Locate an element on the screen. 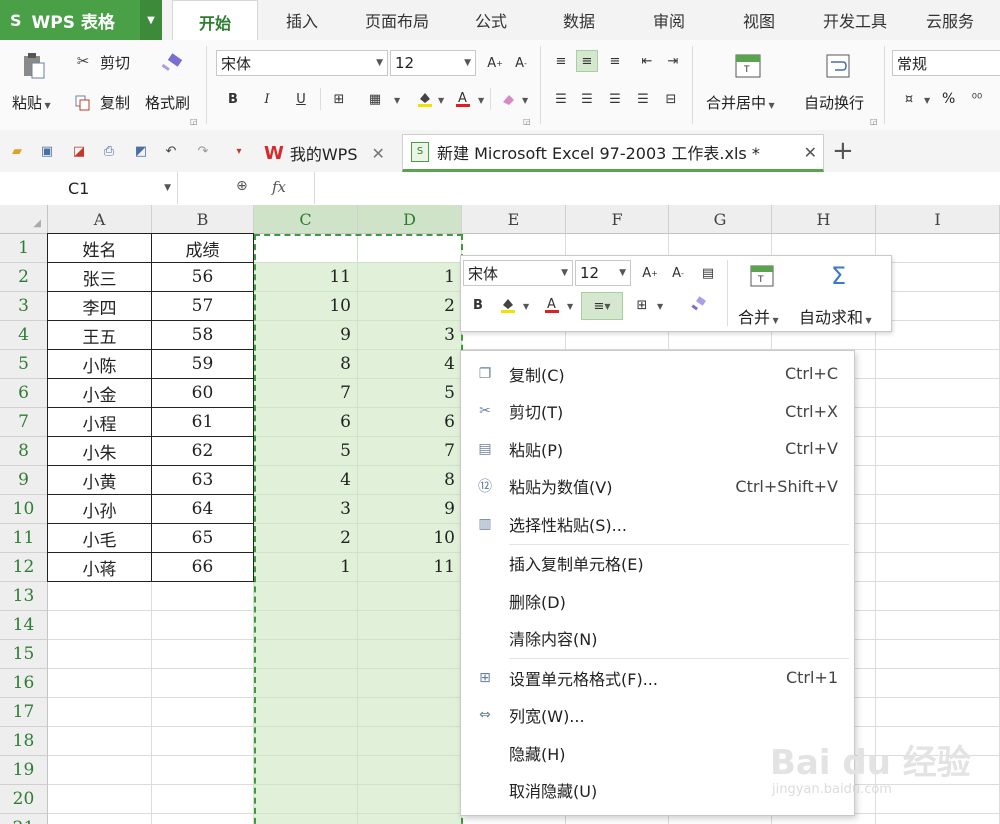 The image size is (1000, 824). increase-font-icon: A + is located at coordinates (495, 63).